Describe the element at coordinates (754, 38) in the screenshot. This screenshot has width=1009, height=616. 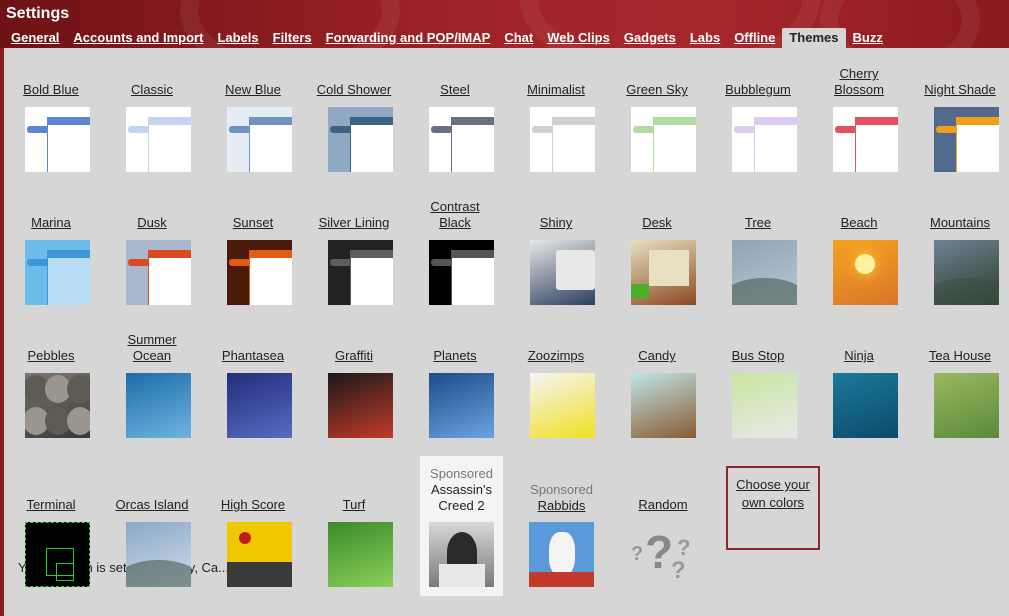
I see `tab-offline: Offline` at that location.